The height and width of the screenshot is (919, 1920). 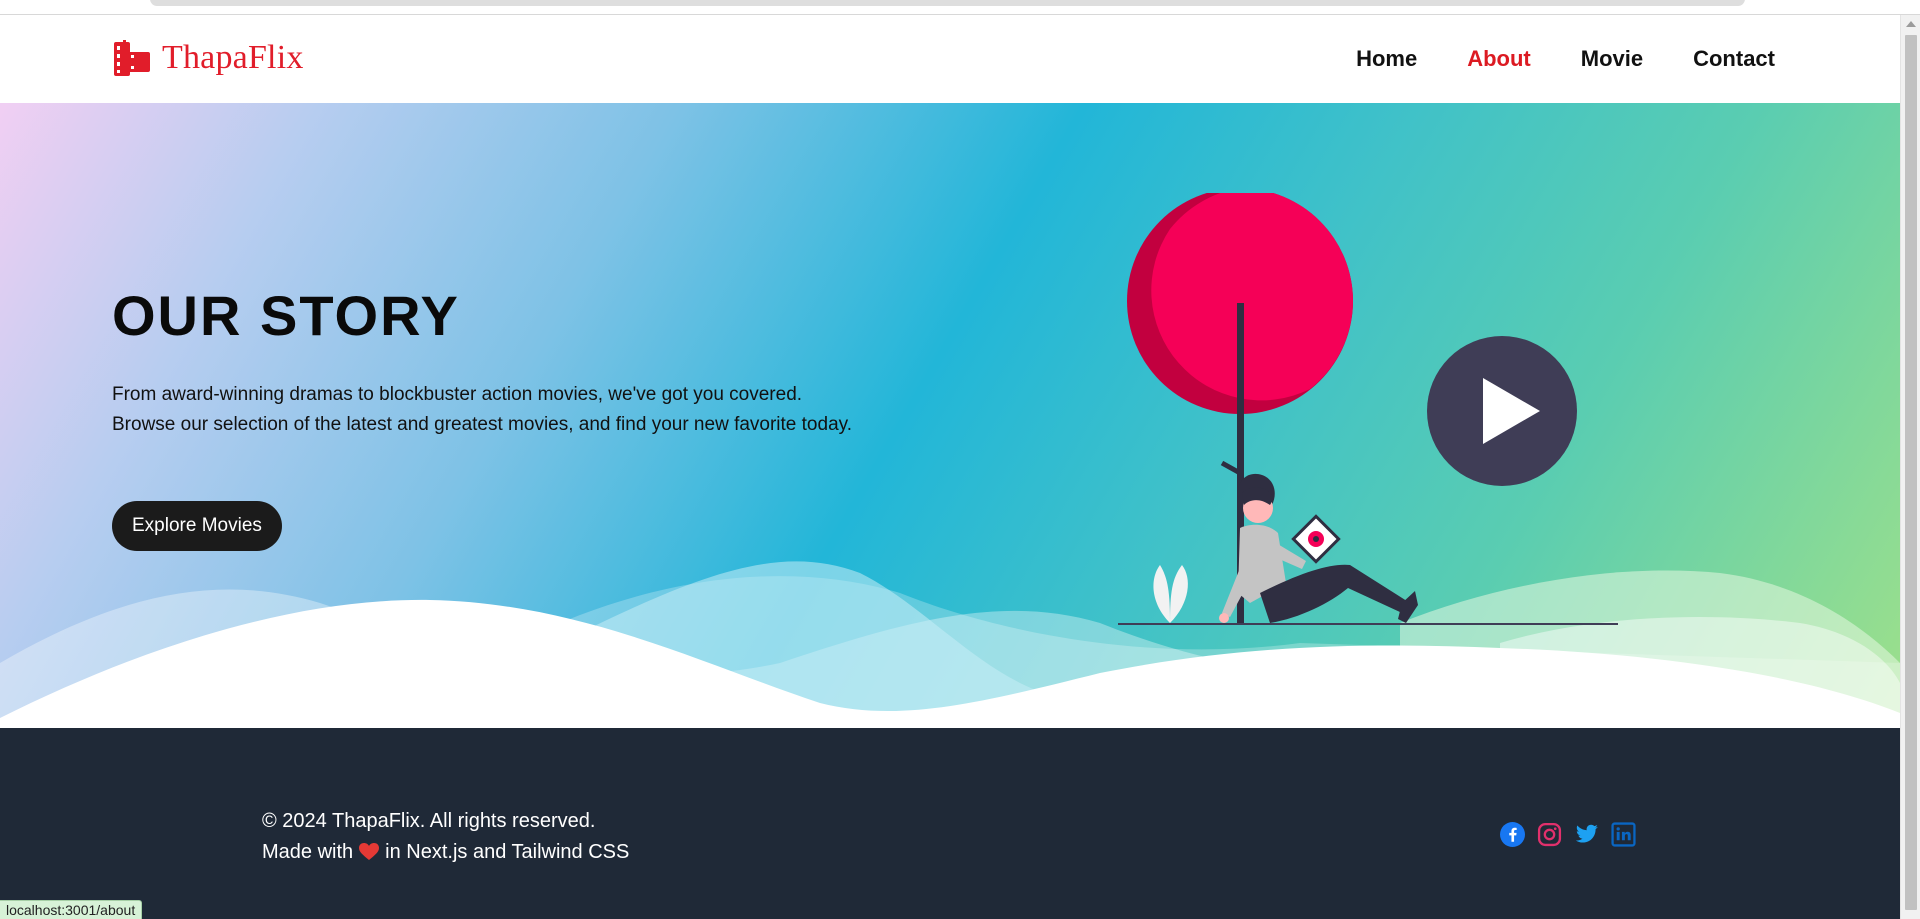 What do you see at coordinates (429, 821) in the screenshot?
I see `footer-copyright: © 2024 ThapaFlix. All rights reserved.` at bounding box center [429, 821].